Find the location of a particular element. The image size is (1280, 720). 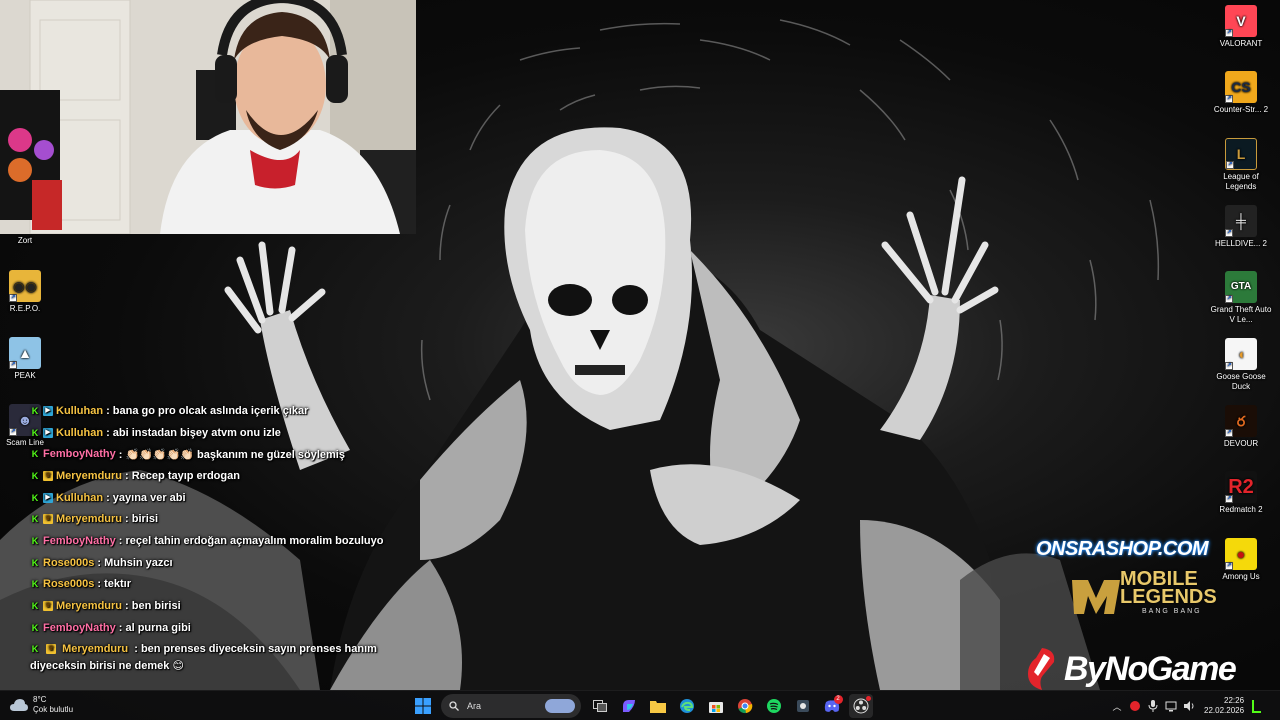

windows-start-icon is located at coordinates (422, 706).